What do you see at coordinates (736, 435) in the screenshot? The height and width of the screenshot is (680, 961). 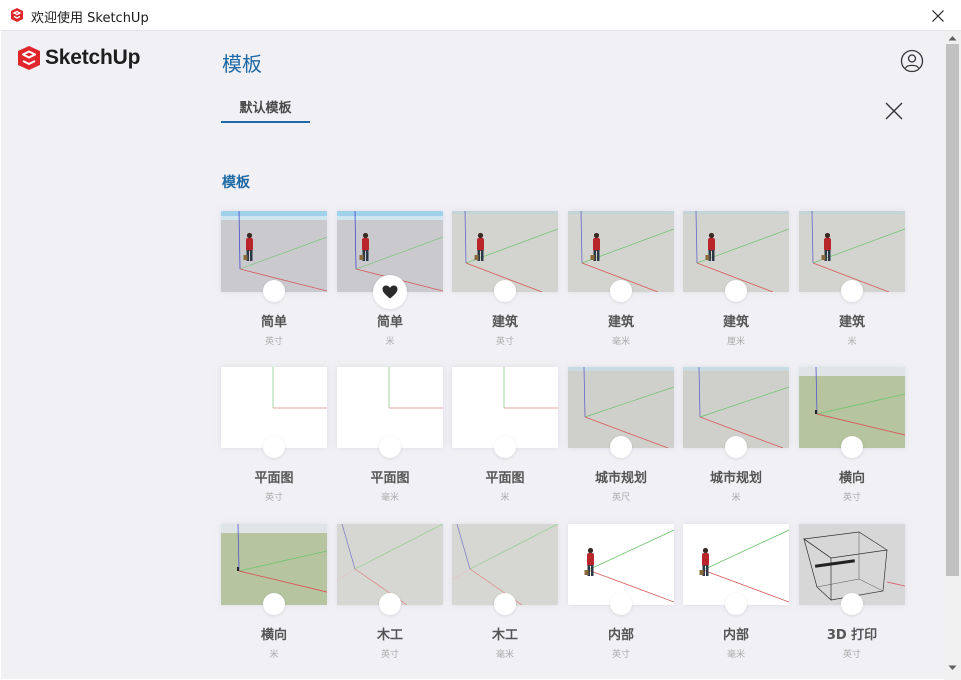 I see `template-card: 城市规划米` at bounding box center [736, 435].